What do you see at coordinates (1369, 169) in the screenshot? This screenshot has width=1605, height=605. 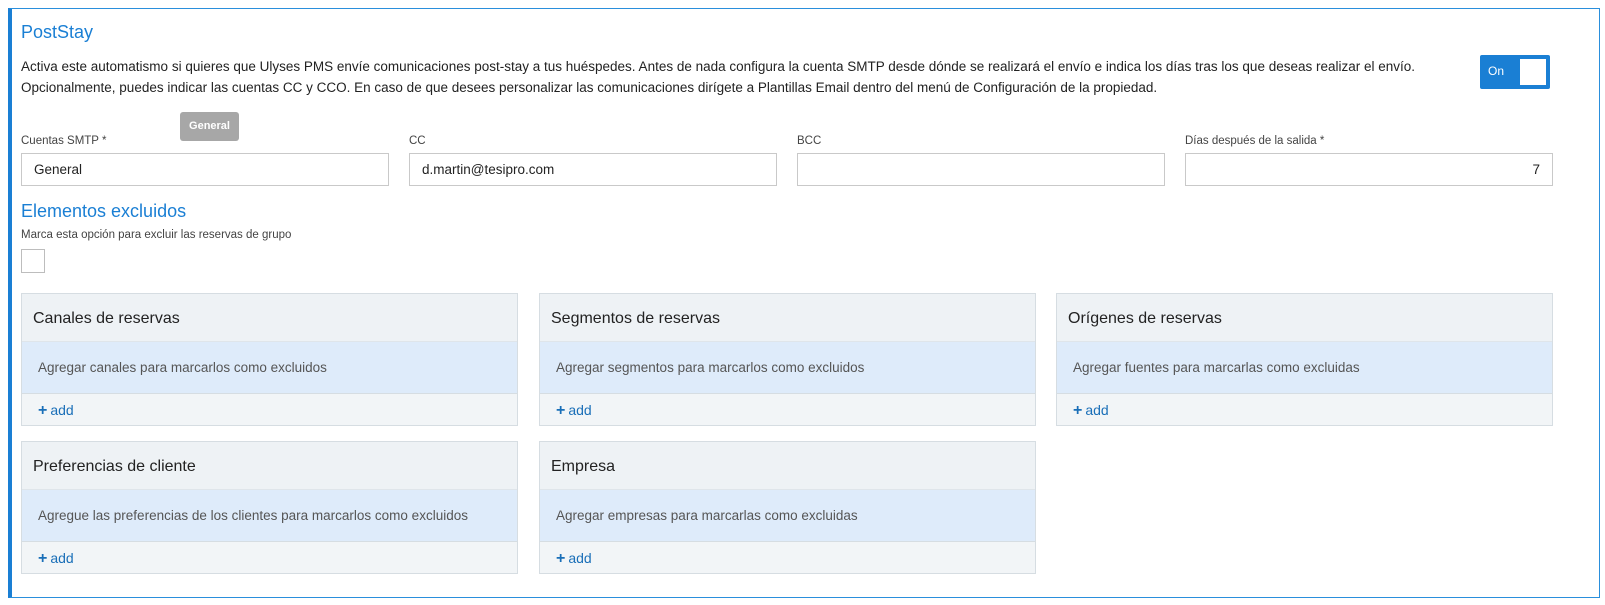 I see `days-after-checkout-field` at bounding box center [1369, 169].